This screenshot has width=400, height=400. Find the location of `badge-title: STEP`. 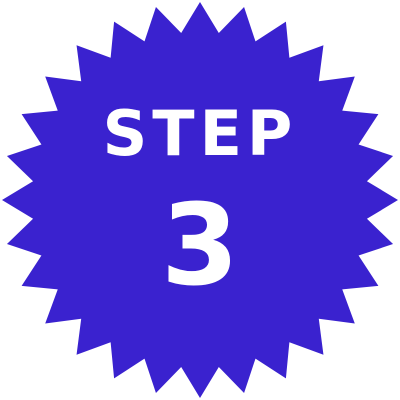

badge-title: STEP is located at coordinates (200, 133).